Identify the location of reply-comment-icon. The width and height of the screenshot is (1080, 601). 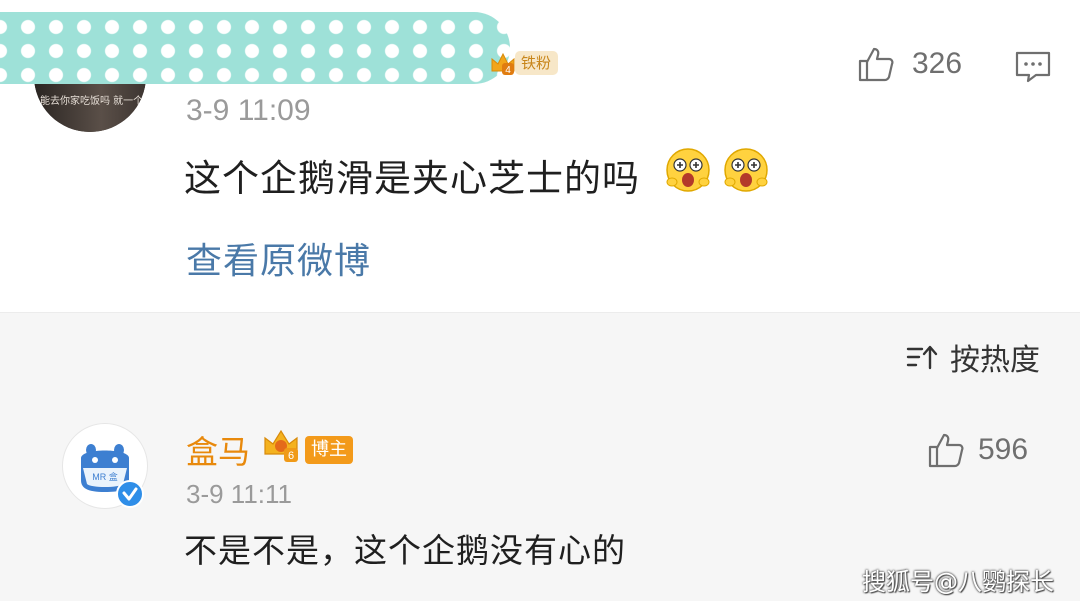
(1033, 67).